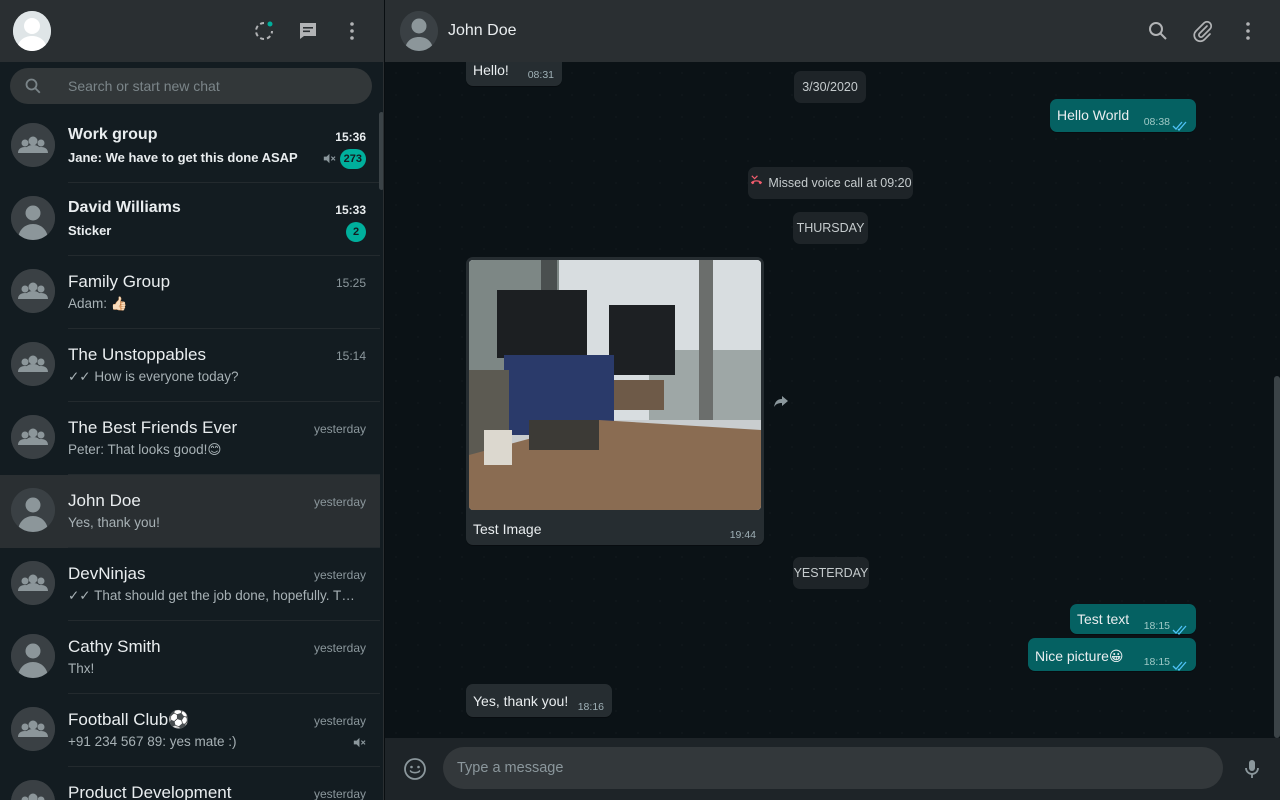 The width and height of the screenshot is (1280, 800). Describe the element at coordinates (540, 75) in the screenshot. I see `message-time: 08:31` at that location.